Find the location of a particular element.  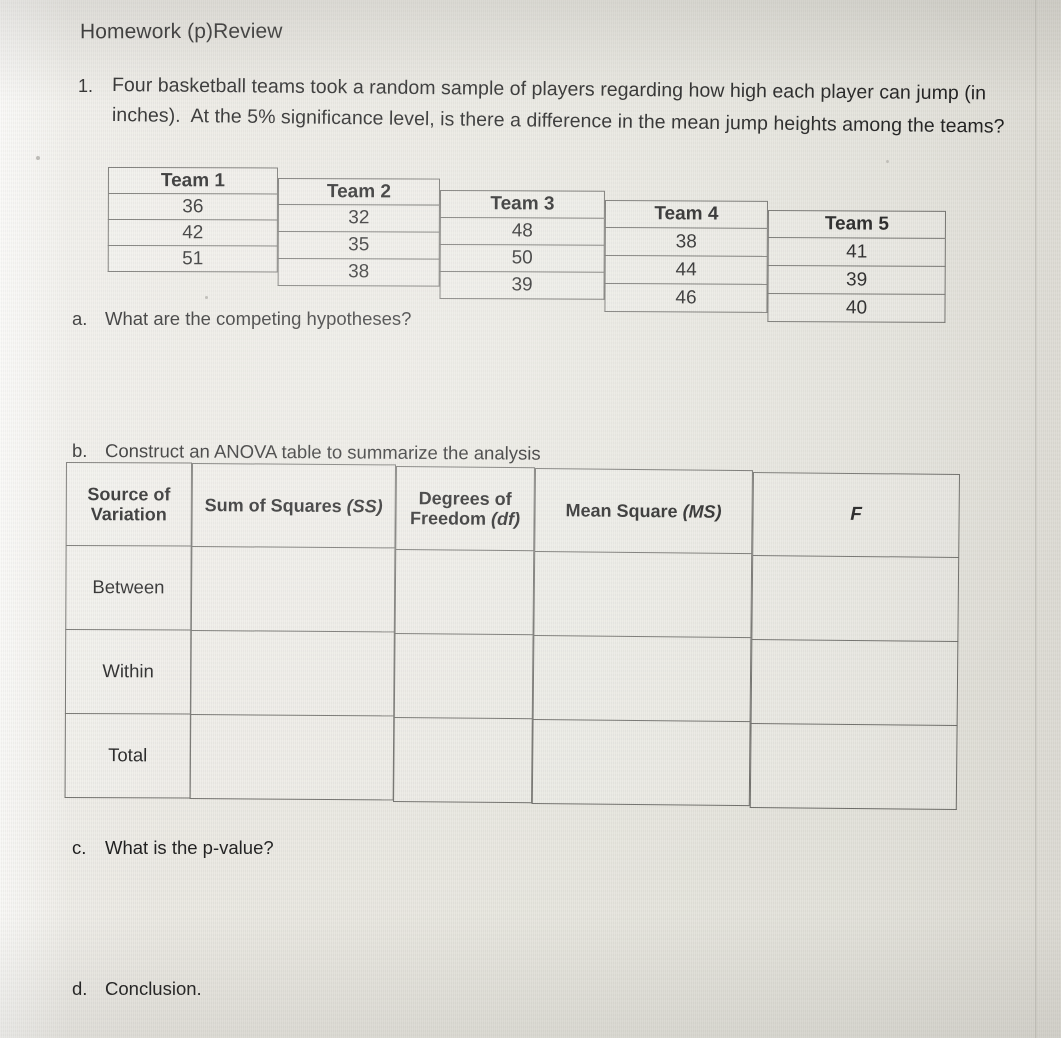

anova-header-line: Freedom (df) is located at coordinates (465, 518).